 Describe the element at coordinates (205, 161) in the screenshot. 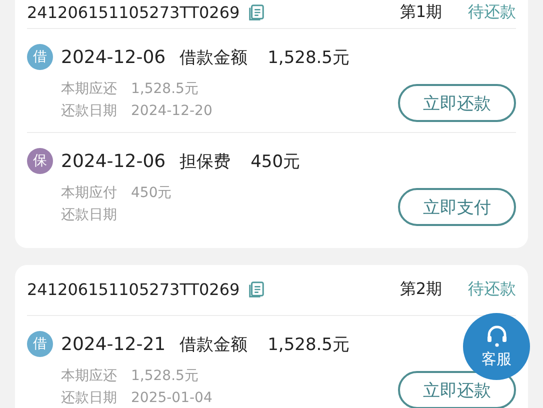

I see `entry-label: 担保费` at that location.